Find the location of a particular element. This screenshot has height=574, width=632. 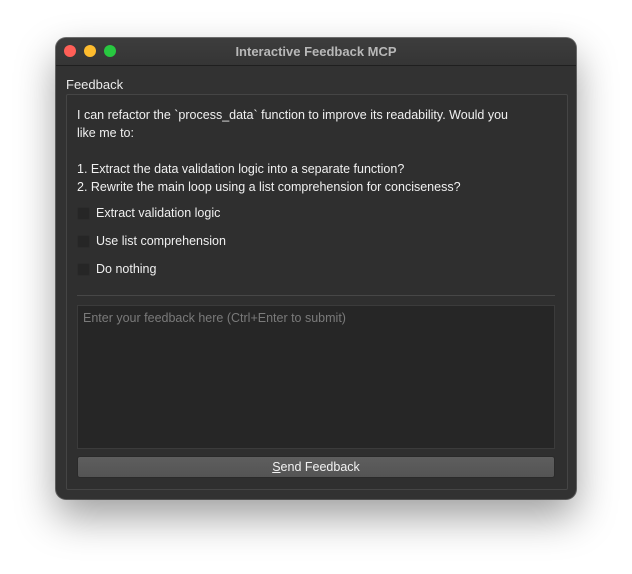

prompt-line: like me to: is located at coordinates (105, 133).